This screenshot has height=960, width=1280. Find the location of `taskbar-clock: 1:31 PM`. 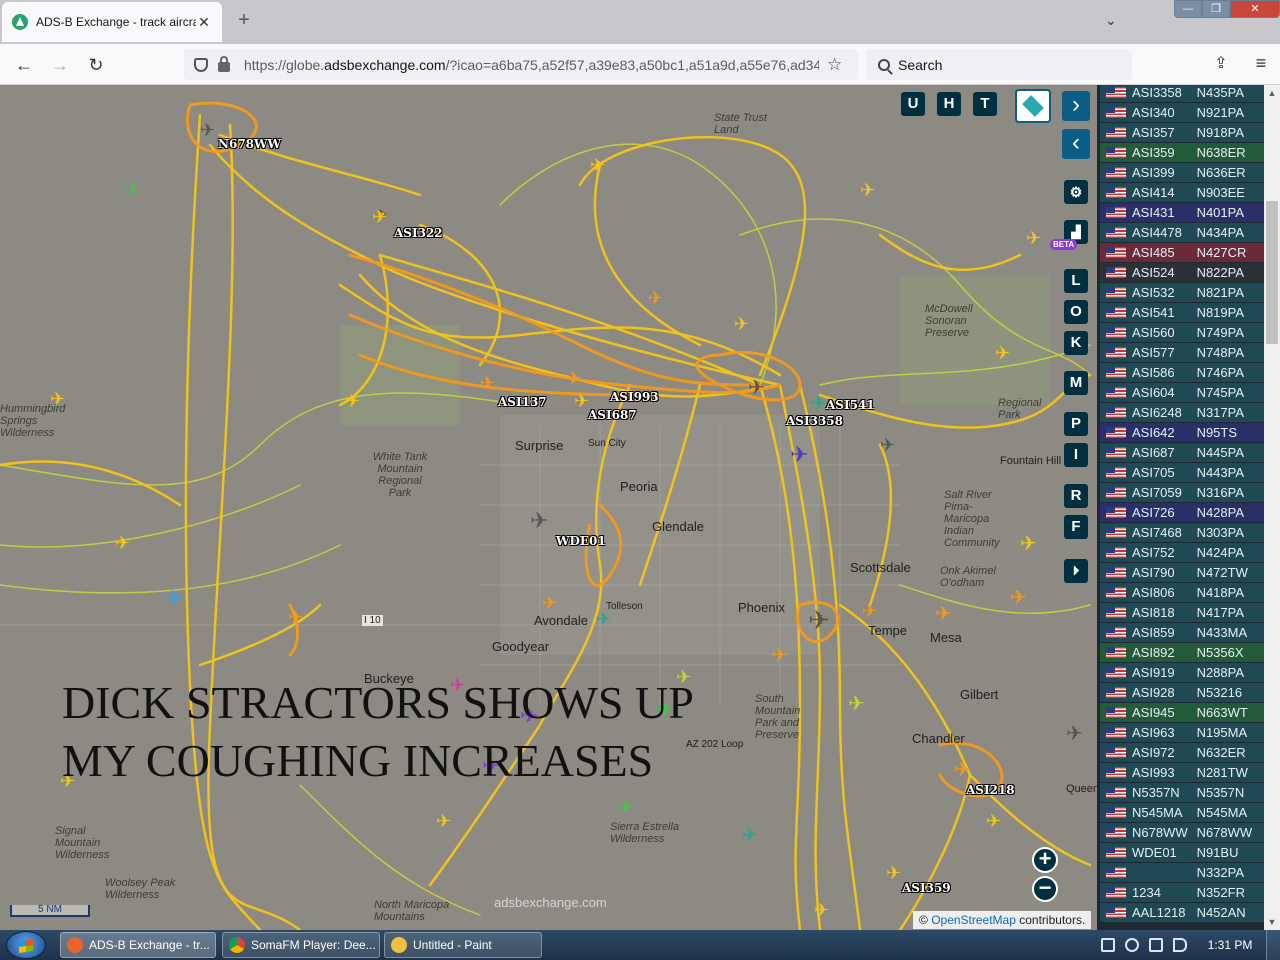

taskbar-clock: 1:31 PM is located at coordinates (1230, 945).